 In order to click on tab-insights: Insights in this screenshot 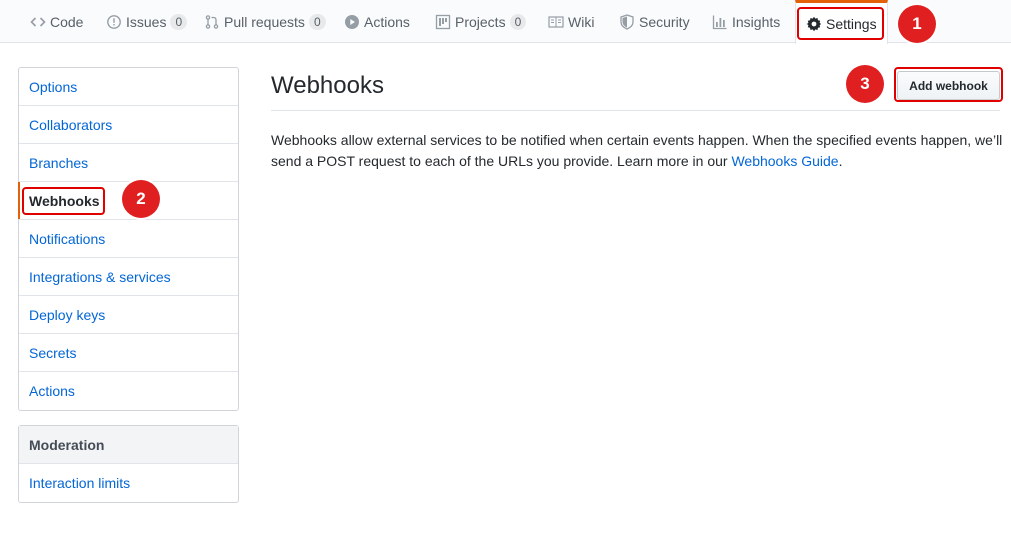, I will do `click(746, 21)`.